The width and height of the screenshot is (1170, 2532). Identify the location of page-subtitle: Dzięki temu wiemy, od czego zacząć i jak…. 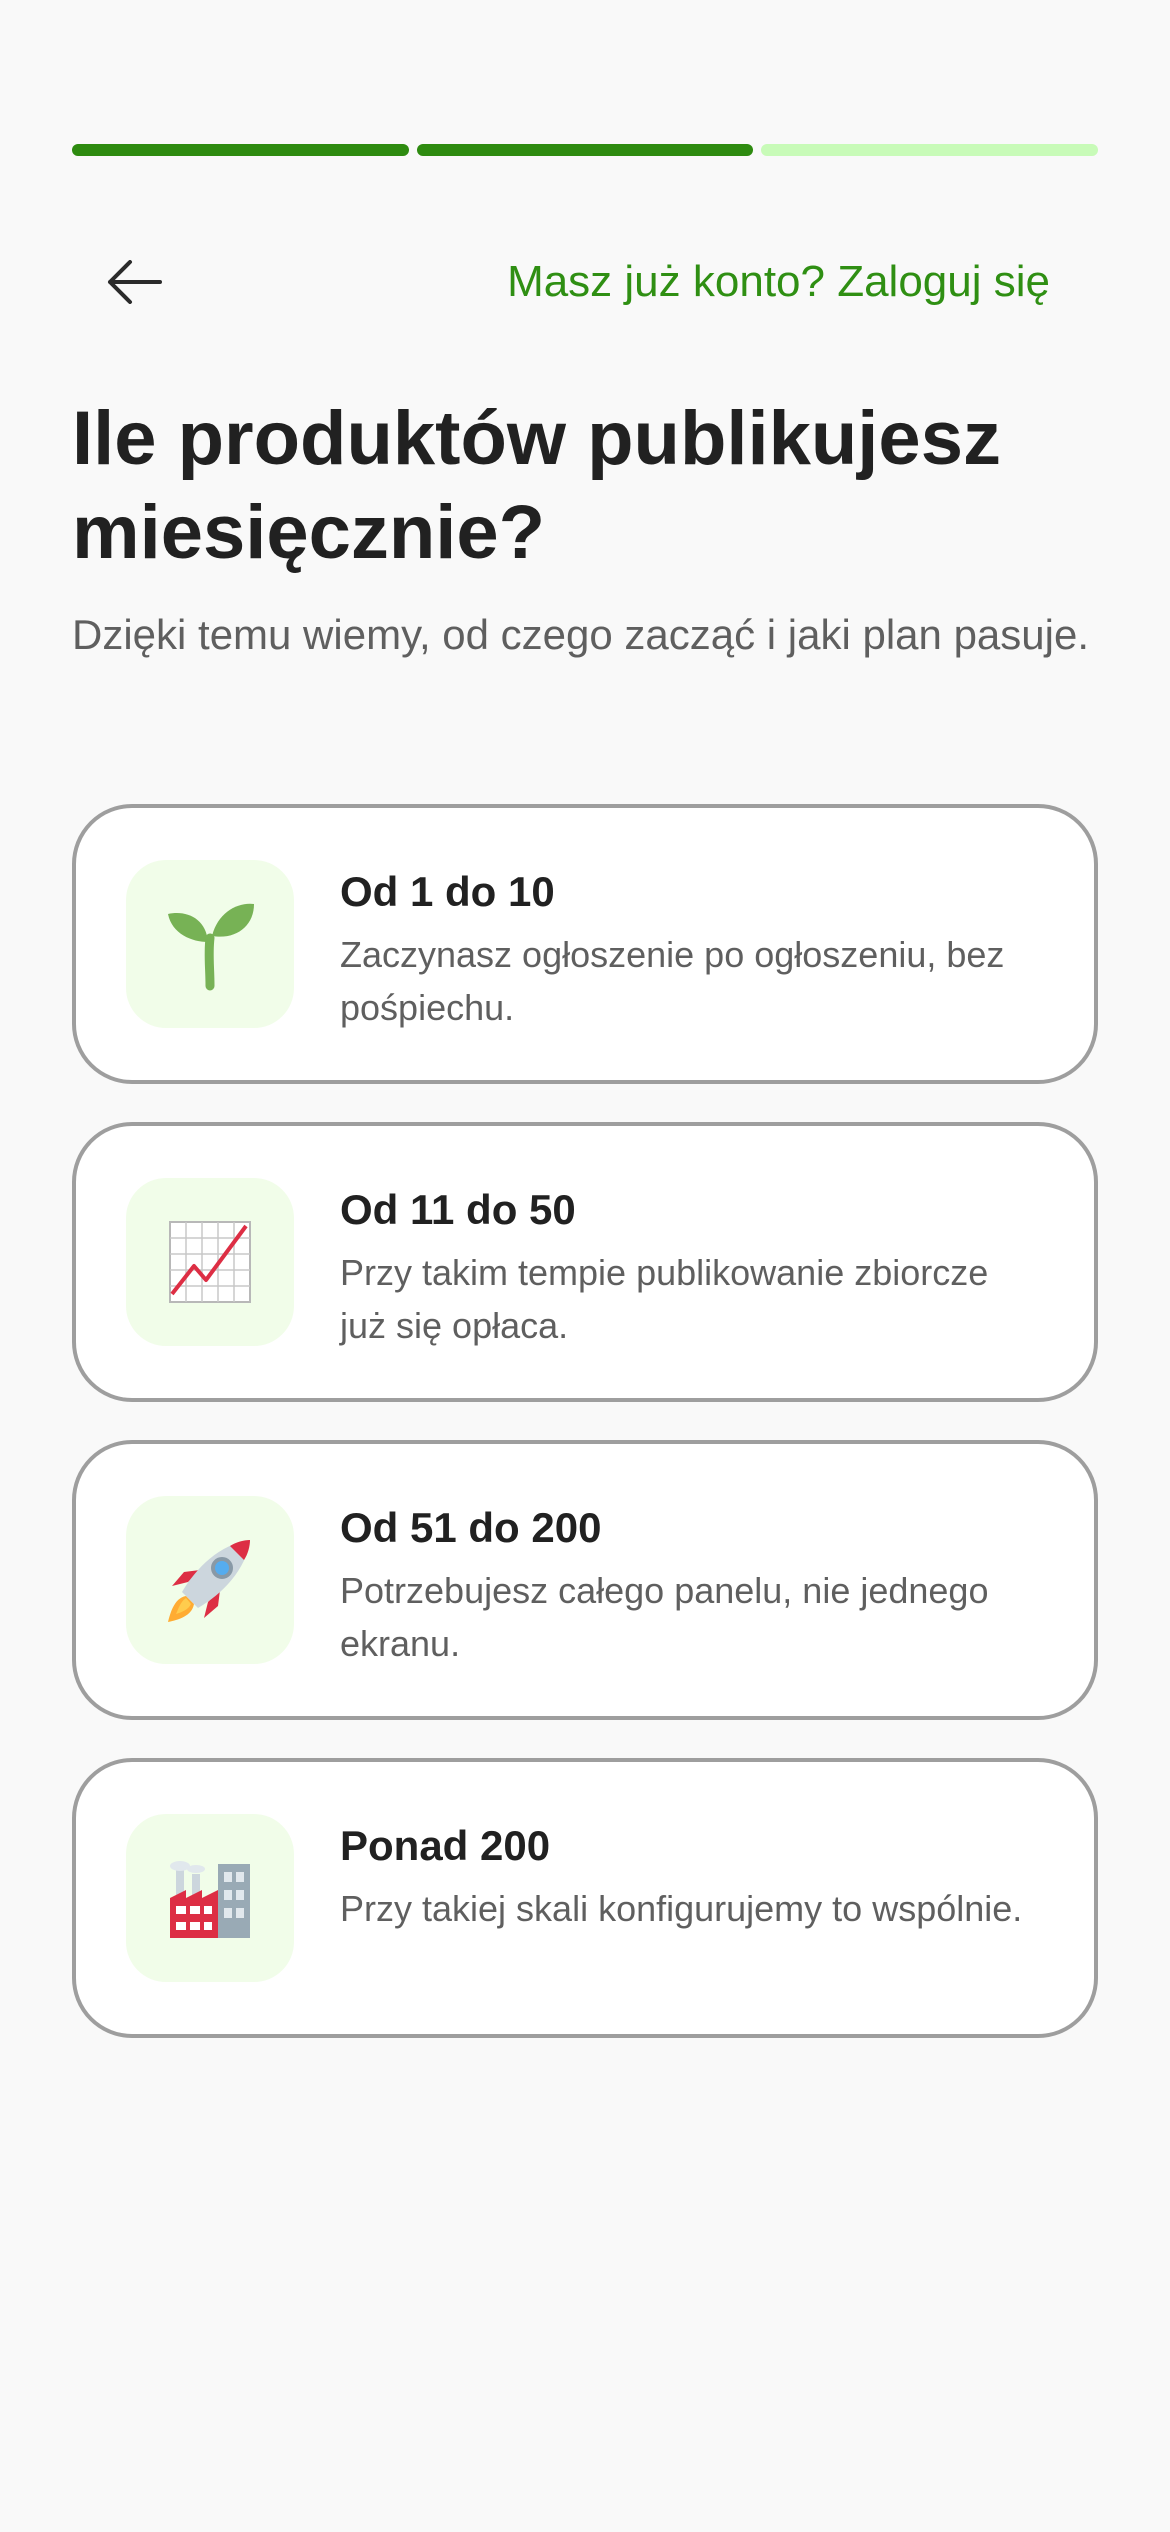
(581, 634).